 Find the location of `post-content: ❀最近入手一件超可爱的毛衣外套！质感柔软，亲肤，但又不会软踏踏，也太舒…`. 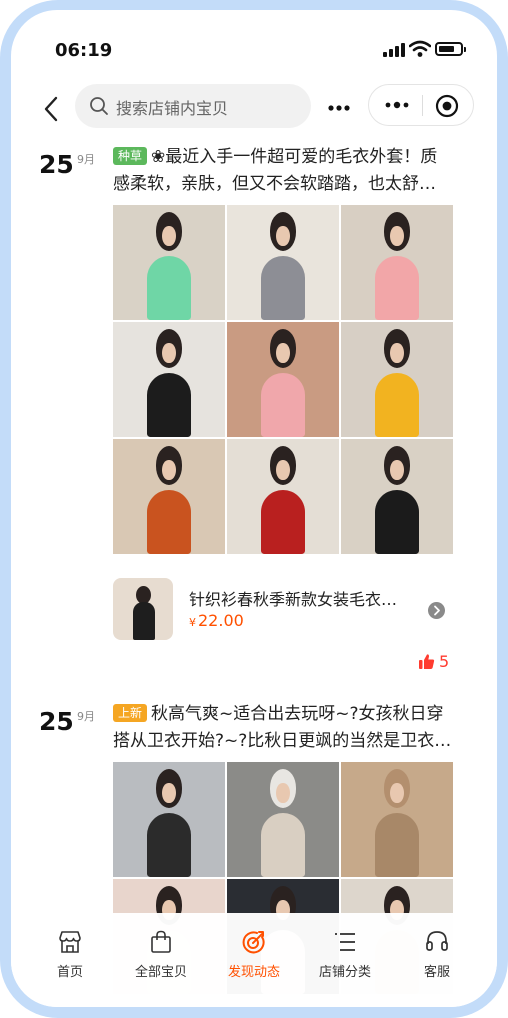

post-content: ❀最近入手一件超可爱的毛衣外套！质感柔软，亲肤，但又不会软踏踏，也太舒… is located at coordinates (275, 170).